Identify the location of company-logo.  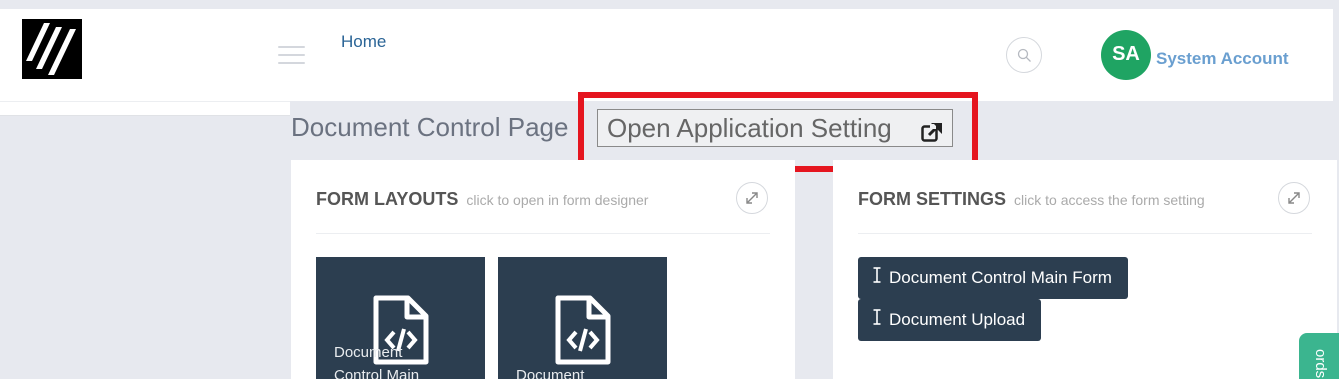
(52, 49).